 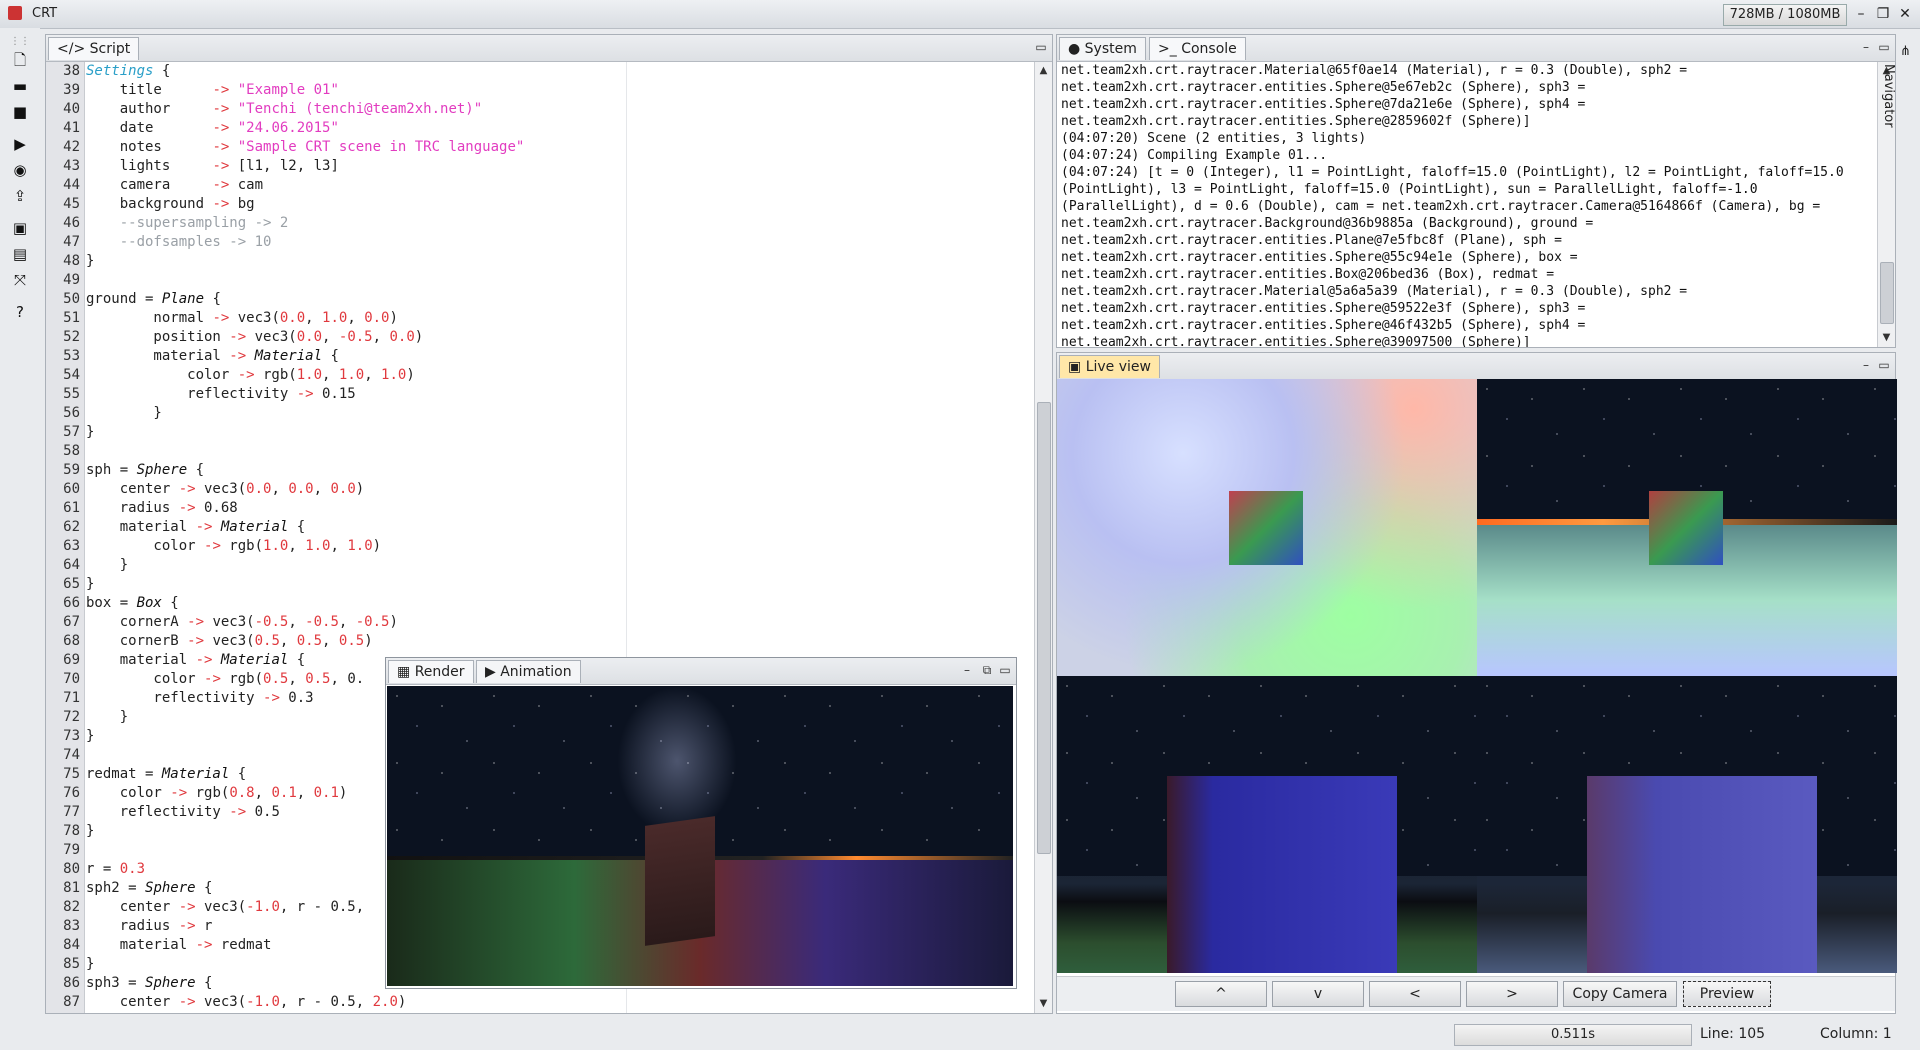 I want to click on viewport-bottom-left, so click(x=1267, y=824).